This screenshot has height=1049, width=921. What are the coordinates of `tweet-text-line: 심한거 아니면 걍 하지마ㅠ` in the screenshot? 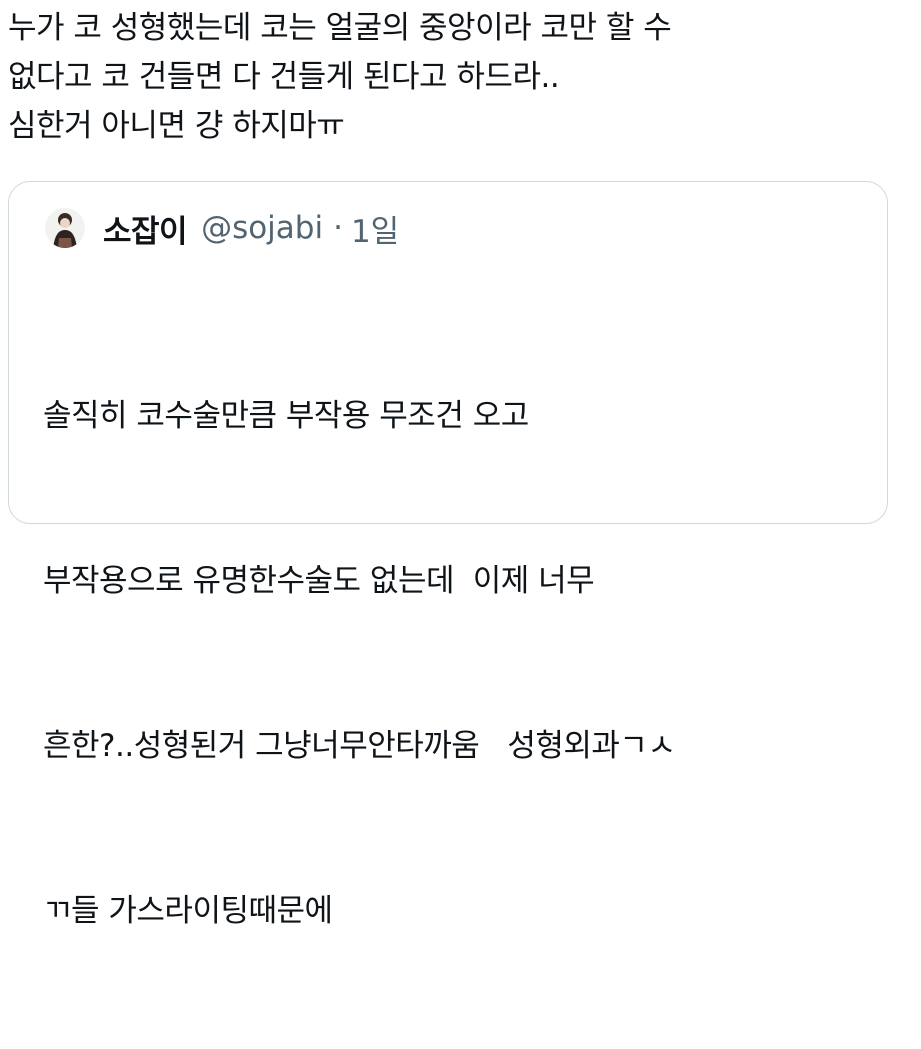 It's located at (176, 126).